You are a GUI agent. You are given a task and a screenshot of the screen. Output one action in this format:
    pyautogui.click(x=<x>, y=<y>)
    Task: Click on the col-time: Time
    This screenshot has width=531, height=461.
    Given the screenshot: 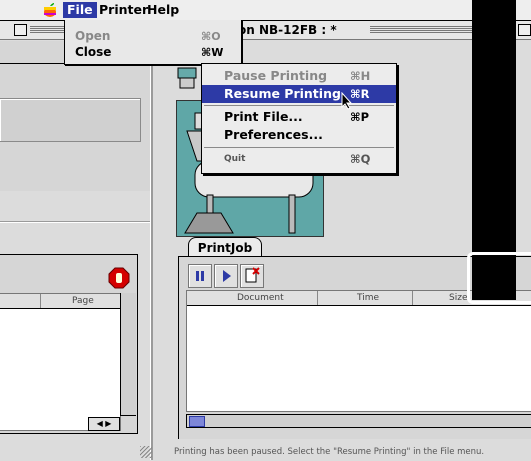 What is the action you would take?
    pyautogui.click(x=368, y=298)
    